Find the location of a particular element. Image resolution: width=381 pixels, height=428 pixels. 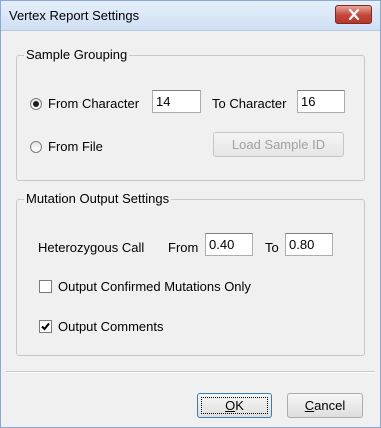

ok-button: OK is located at coordinates (234, 405).